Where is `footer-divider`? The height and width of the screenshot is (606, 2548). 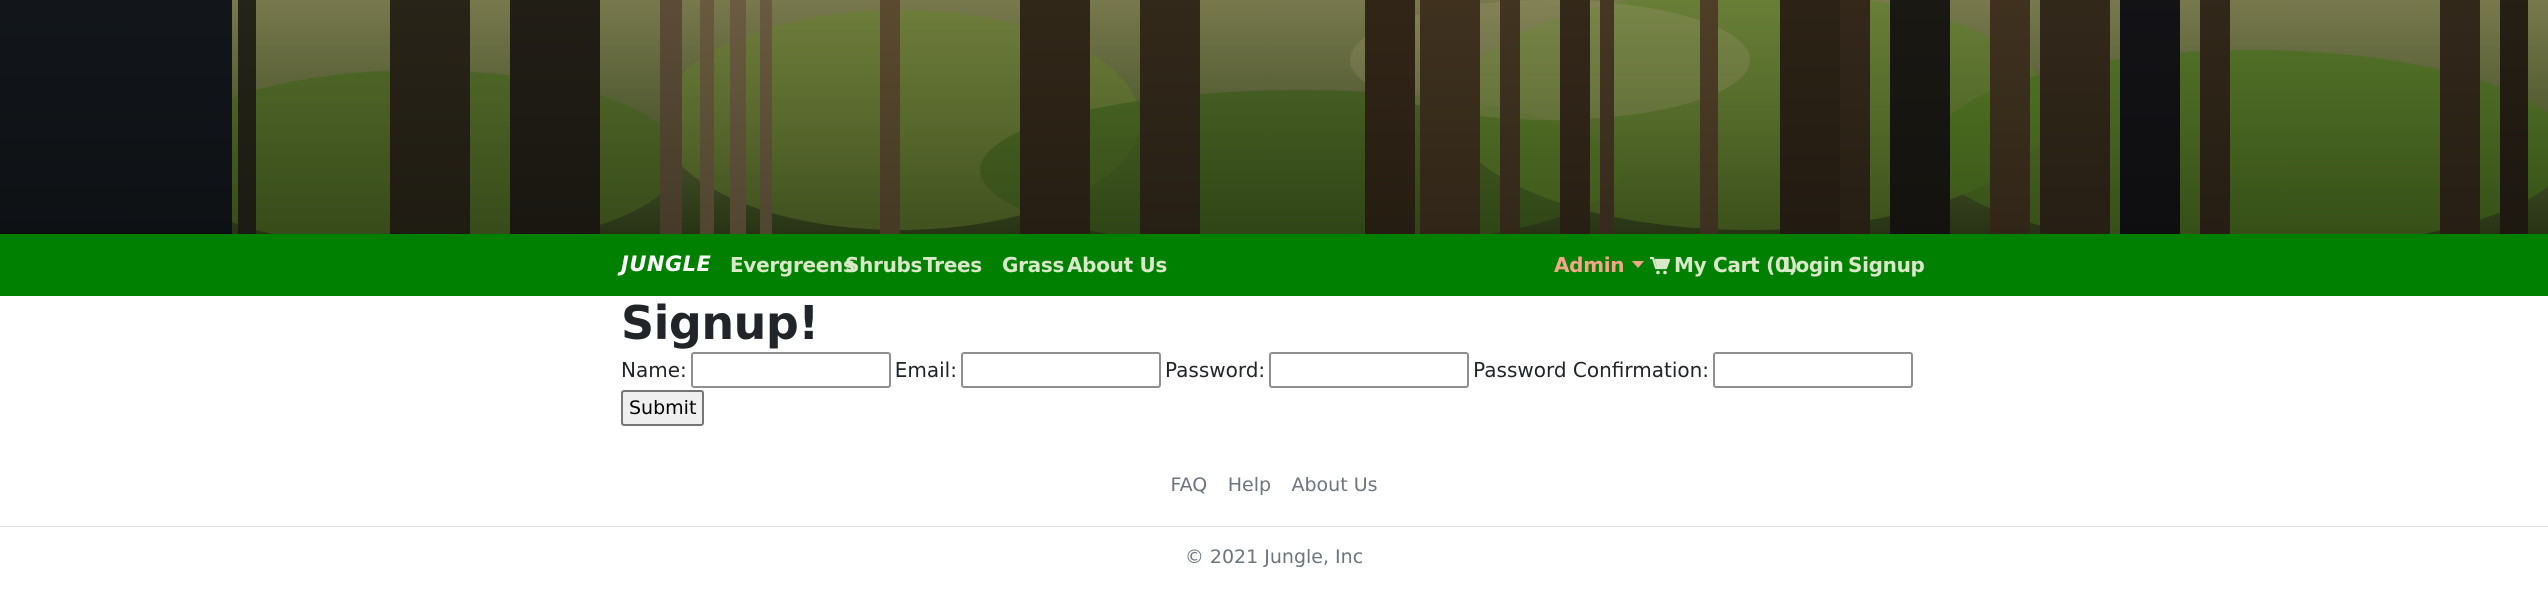
footer-divider is located at coordinates (1274, 526).